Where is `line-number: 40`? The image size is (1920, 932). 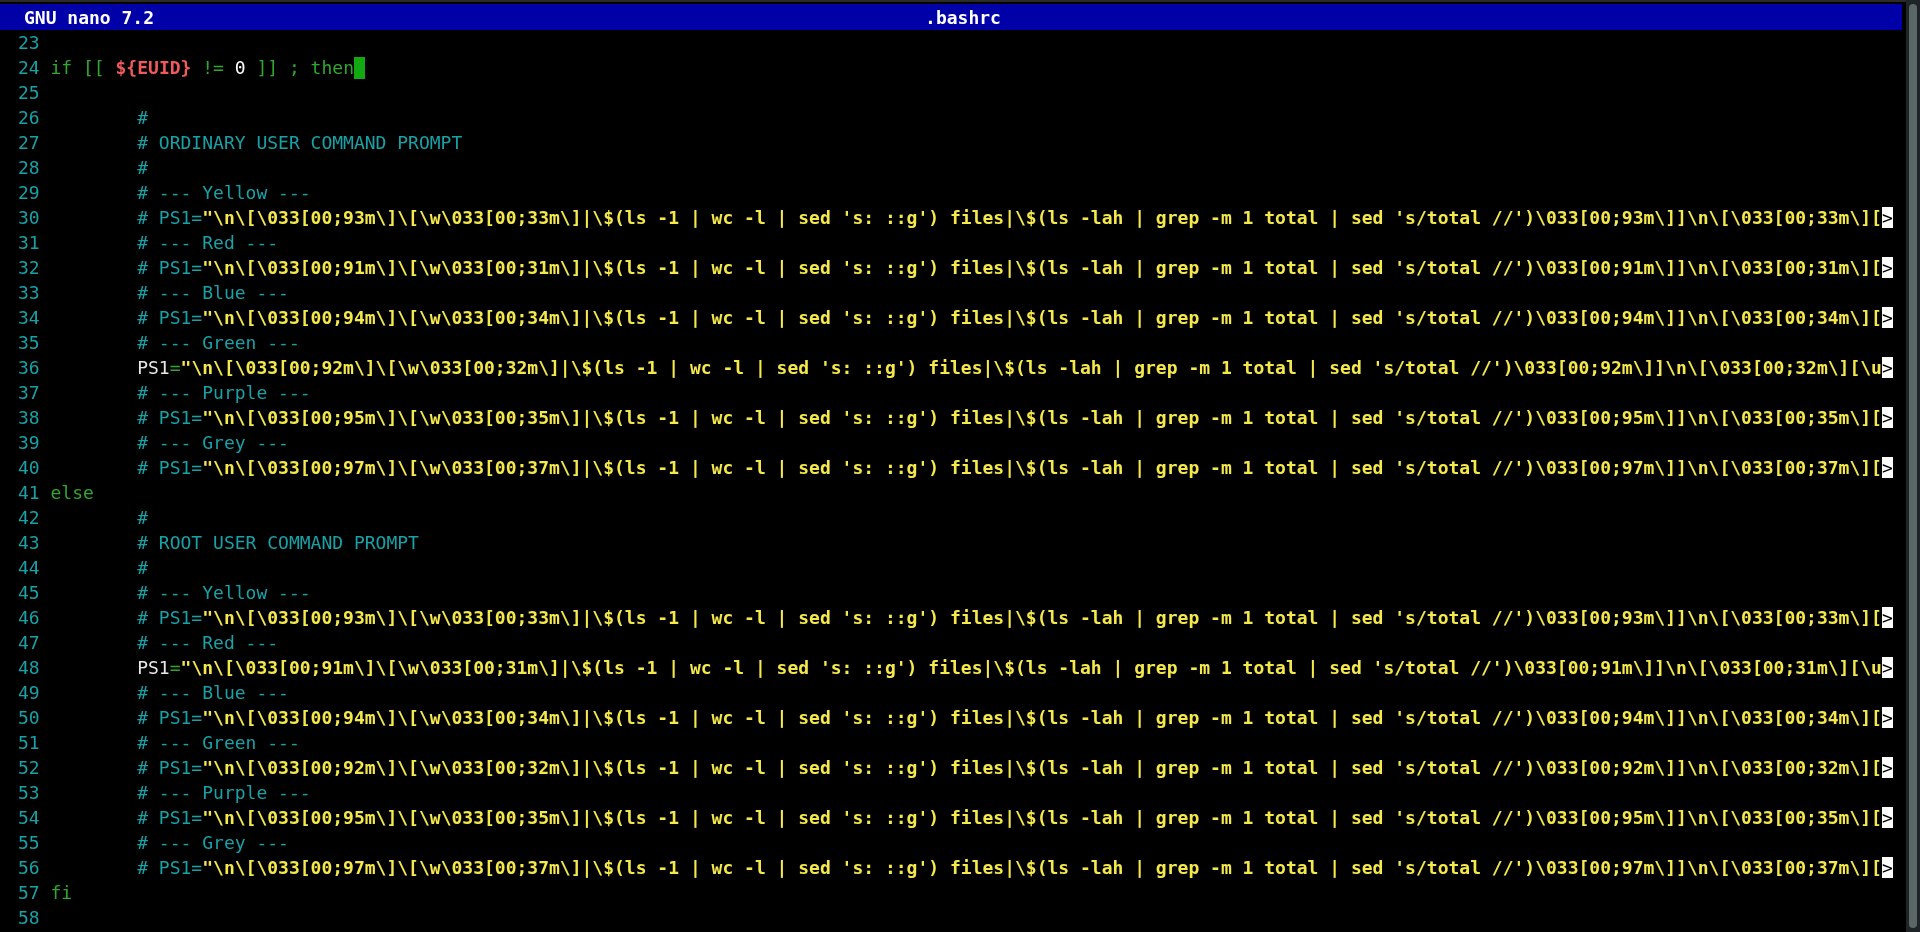 line-number: 40 is located at coordinates (29, 467).